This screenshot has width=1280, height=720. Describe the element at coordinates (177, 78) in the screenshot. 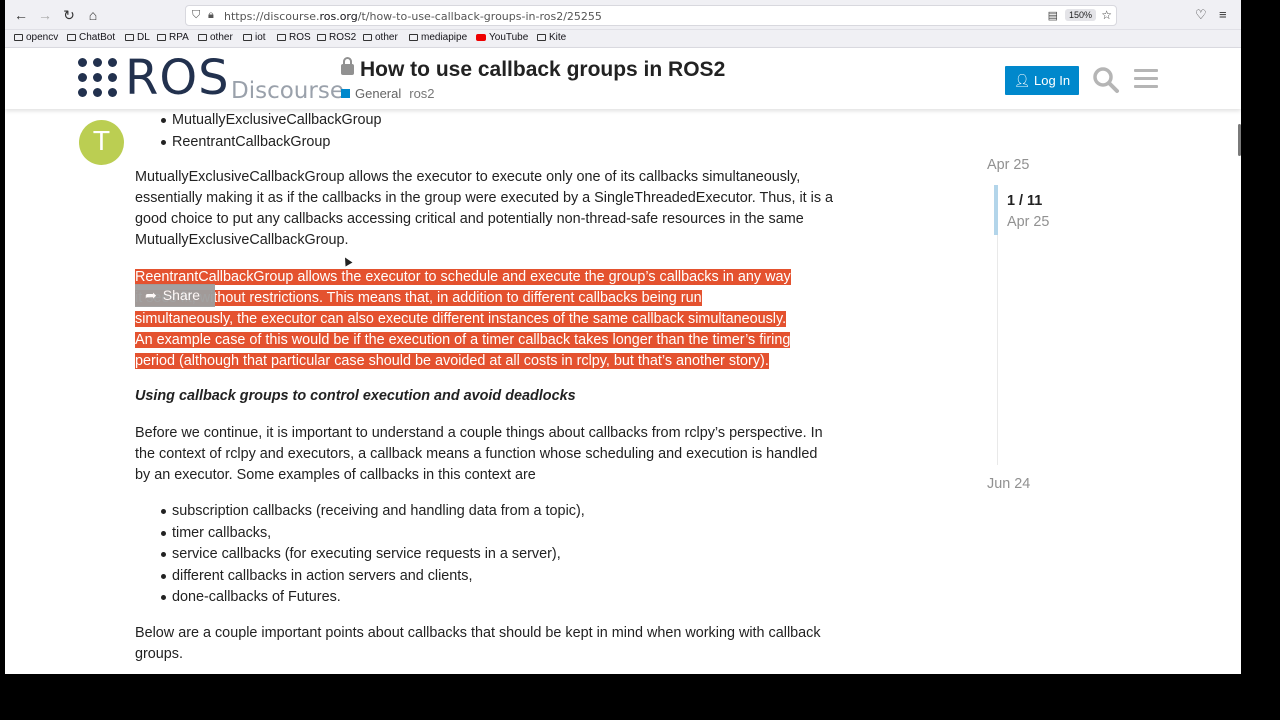

I see `ros-logo-text: ROS` at that location.